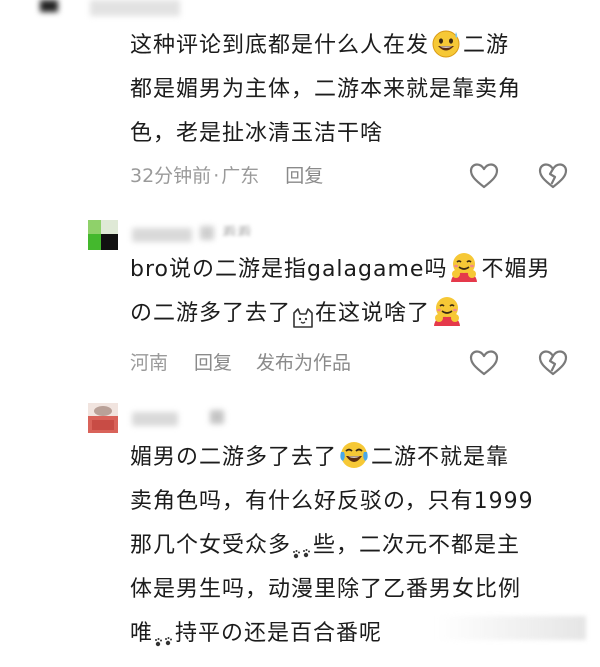 This screenshot has height=667, width=600. I want to click on previous-avatar-fragment, so click(49, 6).